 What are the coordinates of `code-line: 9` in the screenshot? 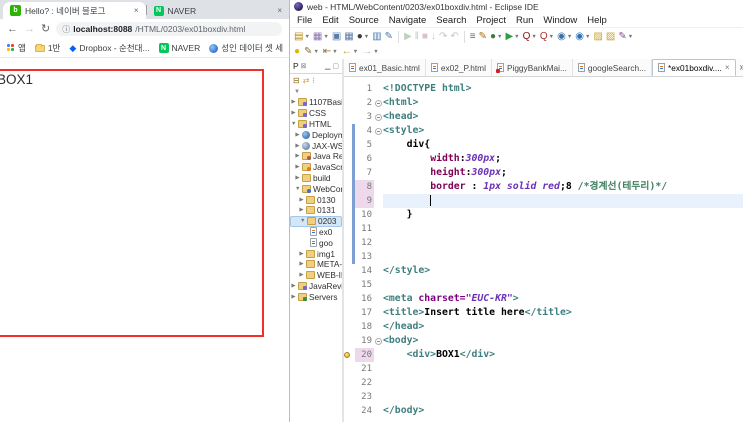 It's located at (543, 201).